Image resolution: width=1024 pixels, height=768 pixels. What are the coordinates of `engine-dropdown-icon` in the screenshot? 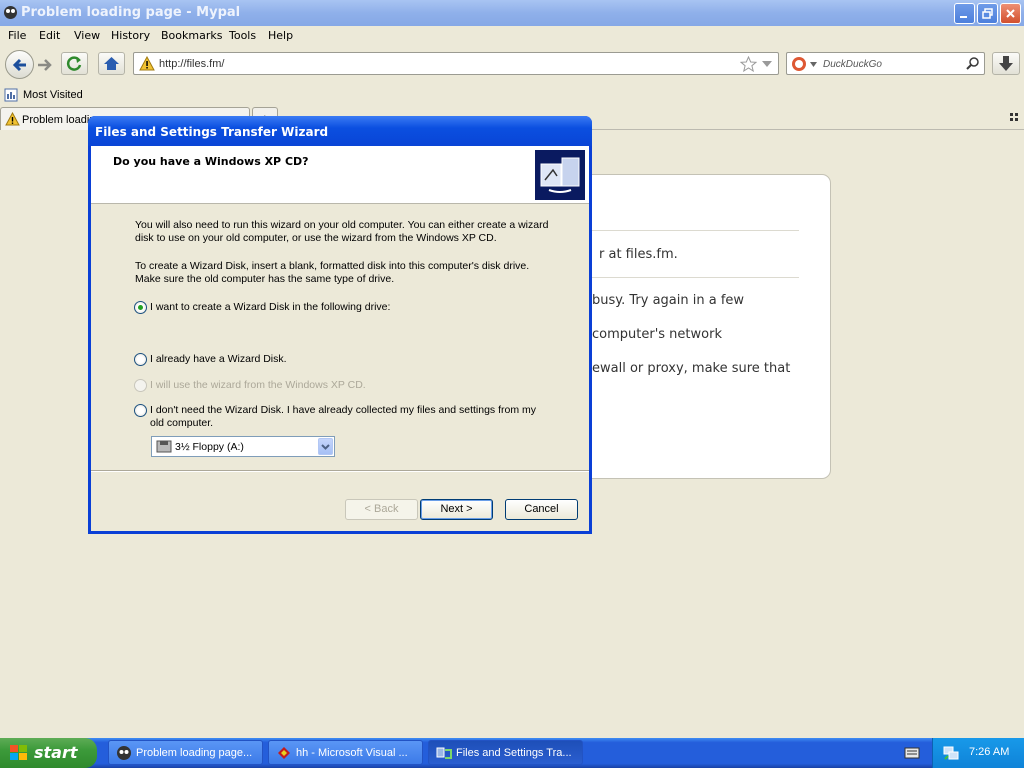 It's located at (813, 64).